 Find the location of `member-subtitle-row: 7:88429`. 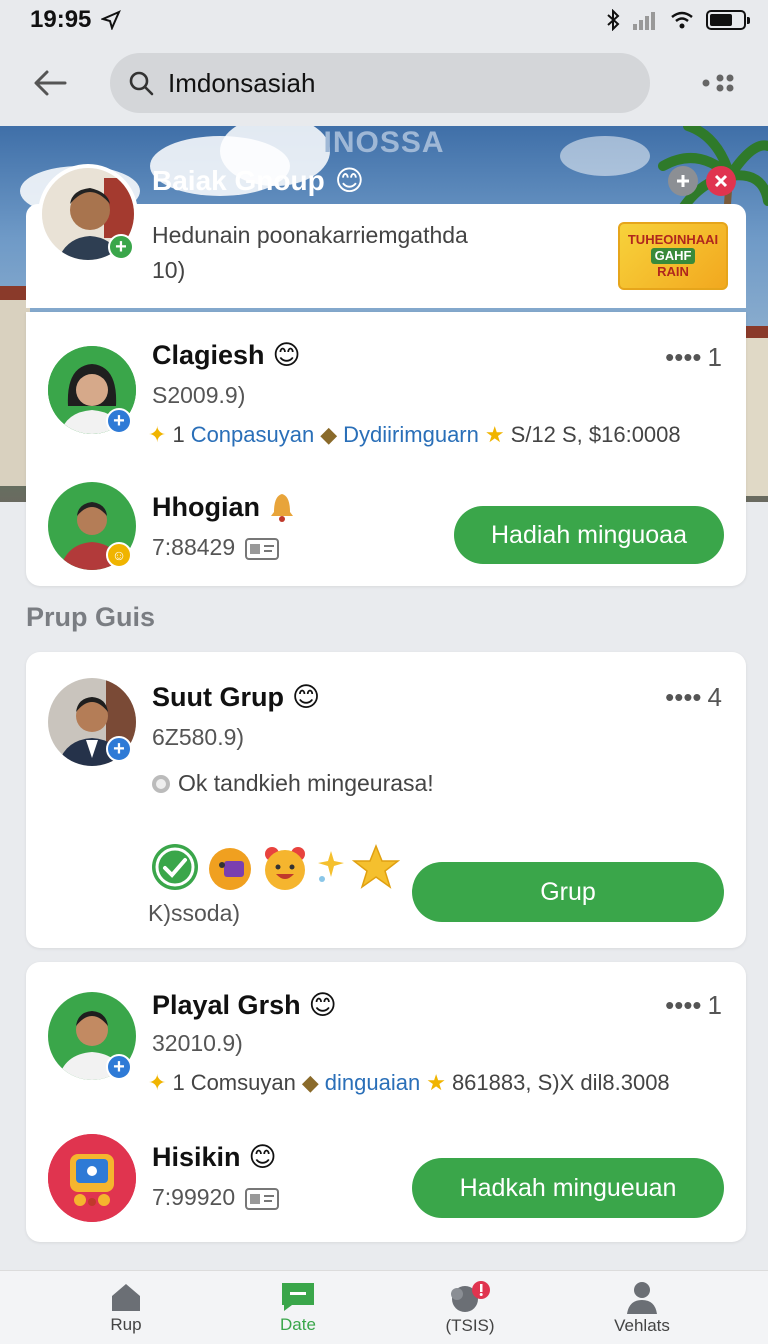

member-subtitle-row: 7:88429 is located at coordinates (216, 547).